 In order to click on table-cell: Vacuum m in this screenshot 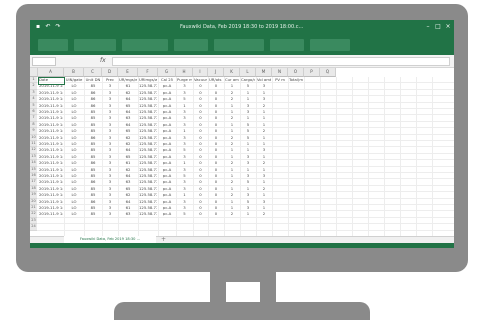, I will do `click(200, 79)`.